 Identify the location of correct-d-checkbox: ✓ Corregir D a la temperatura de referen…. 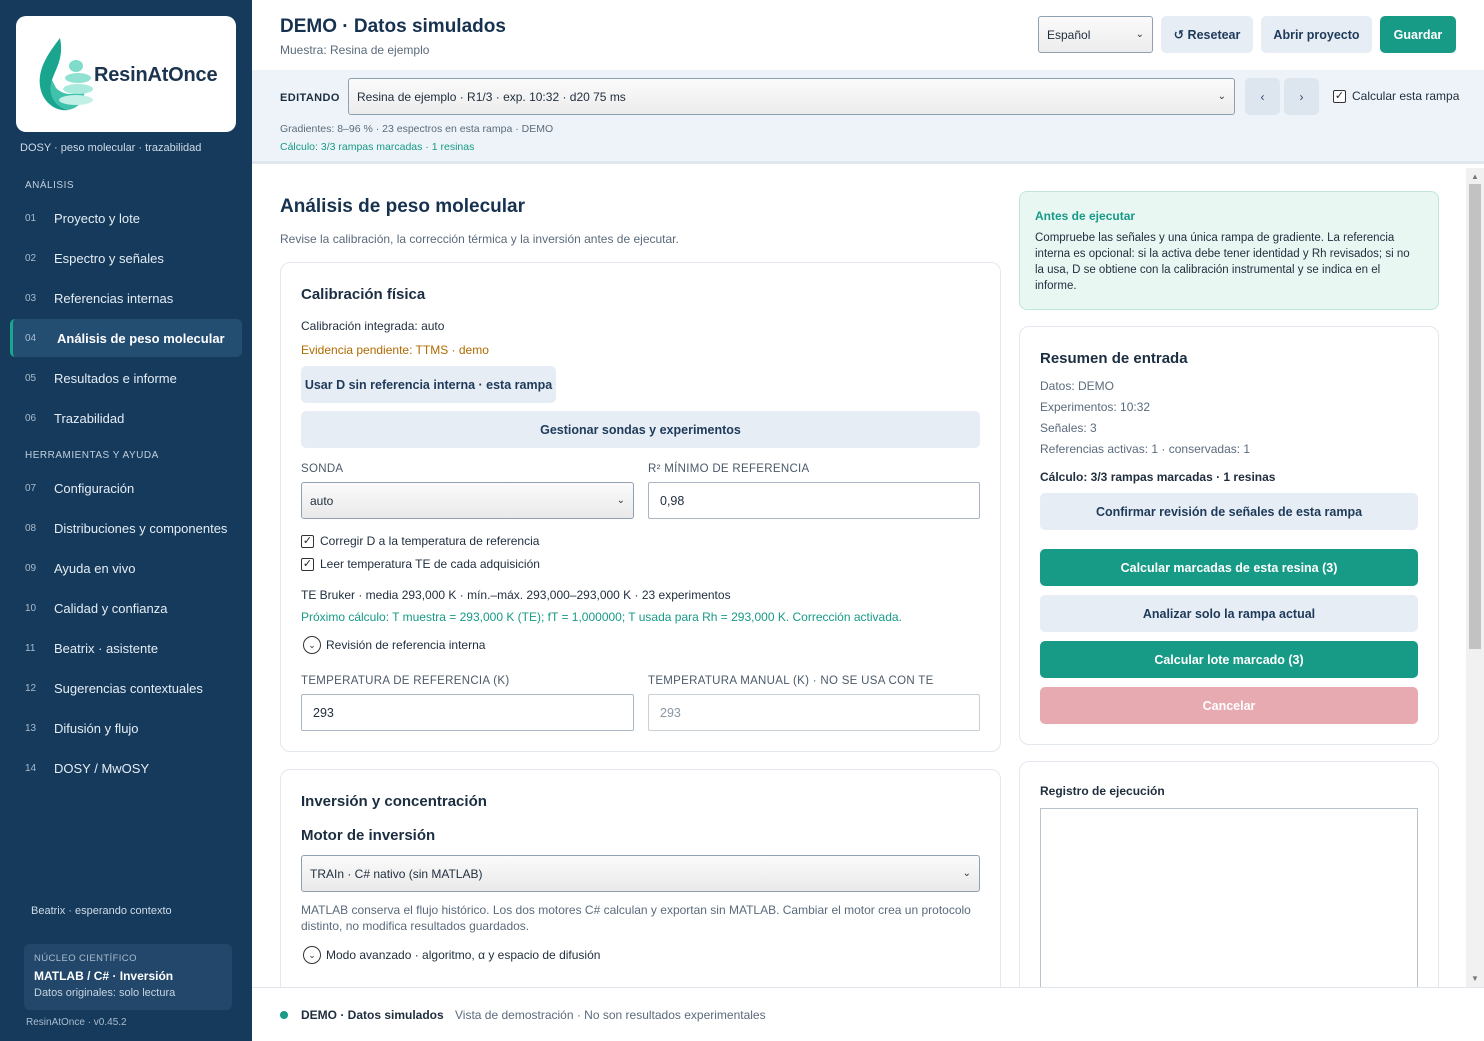
(420, 541).